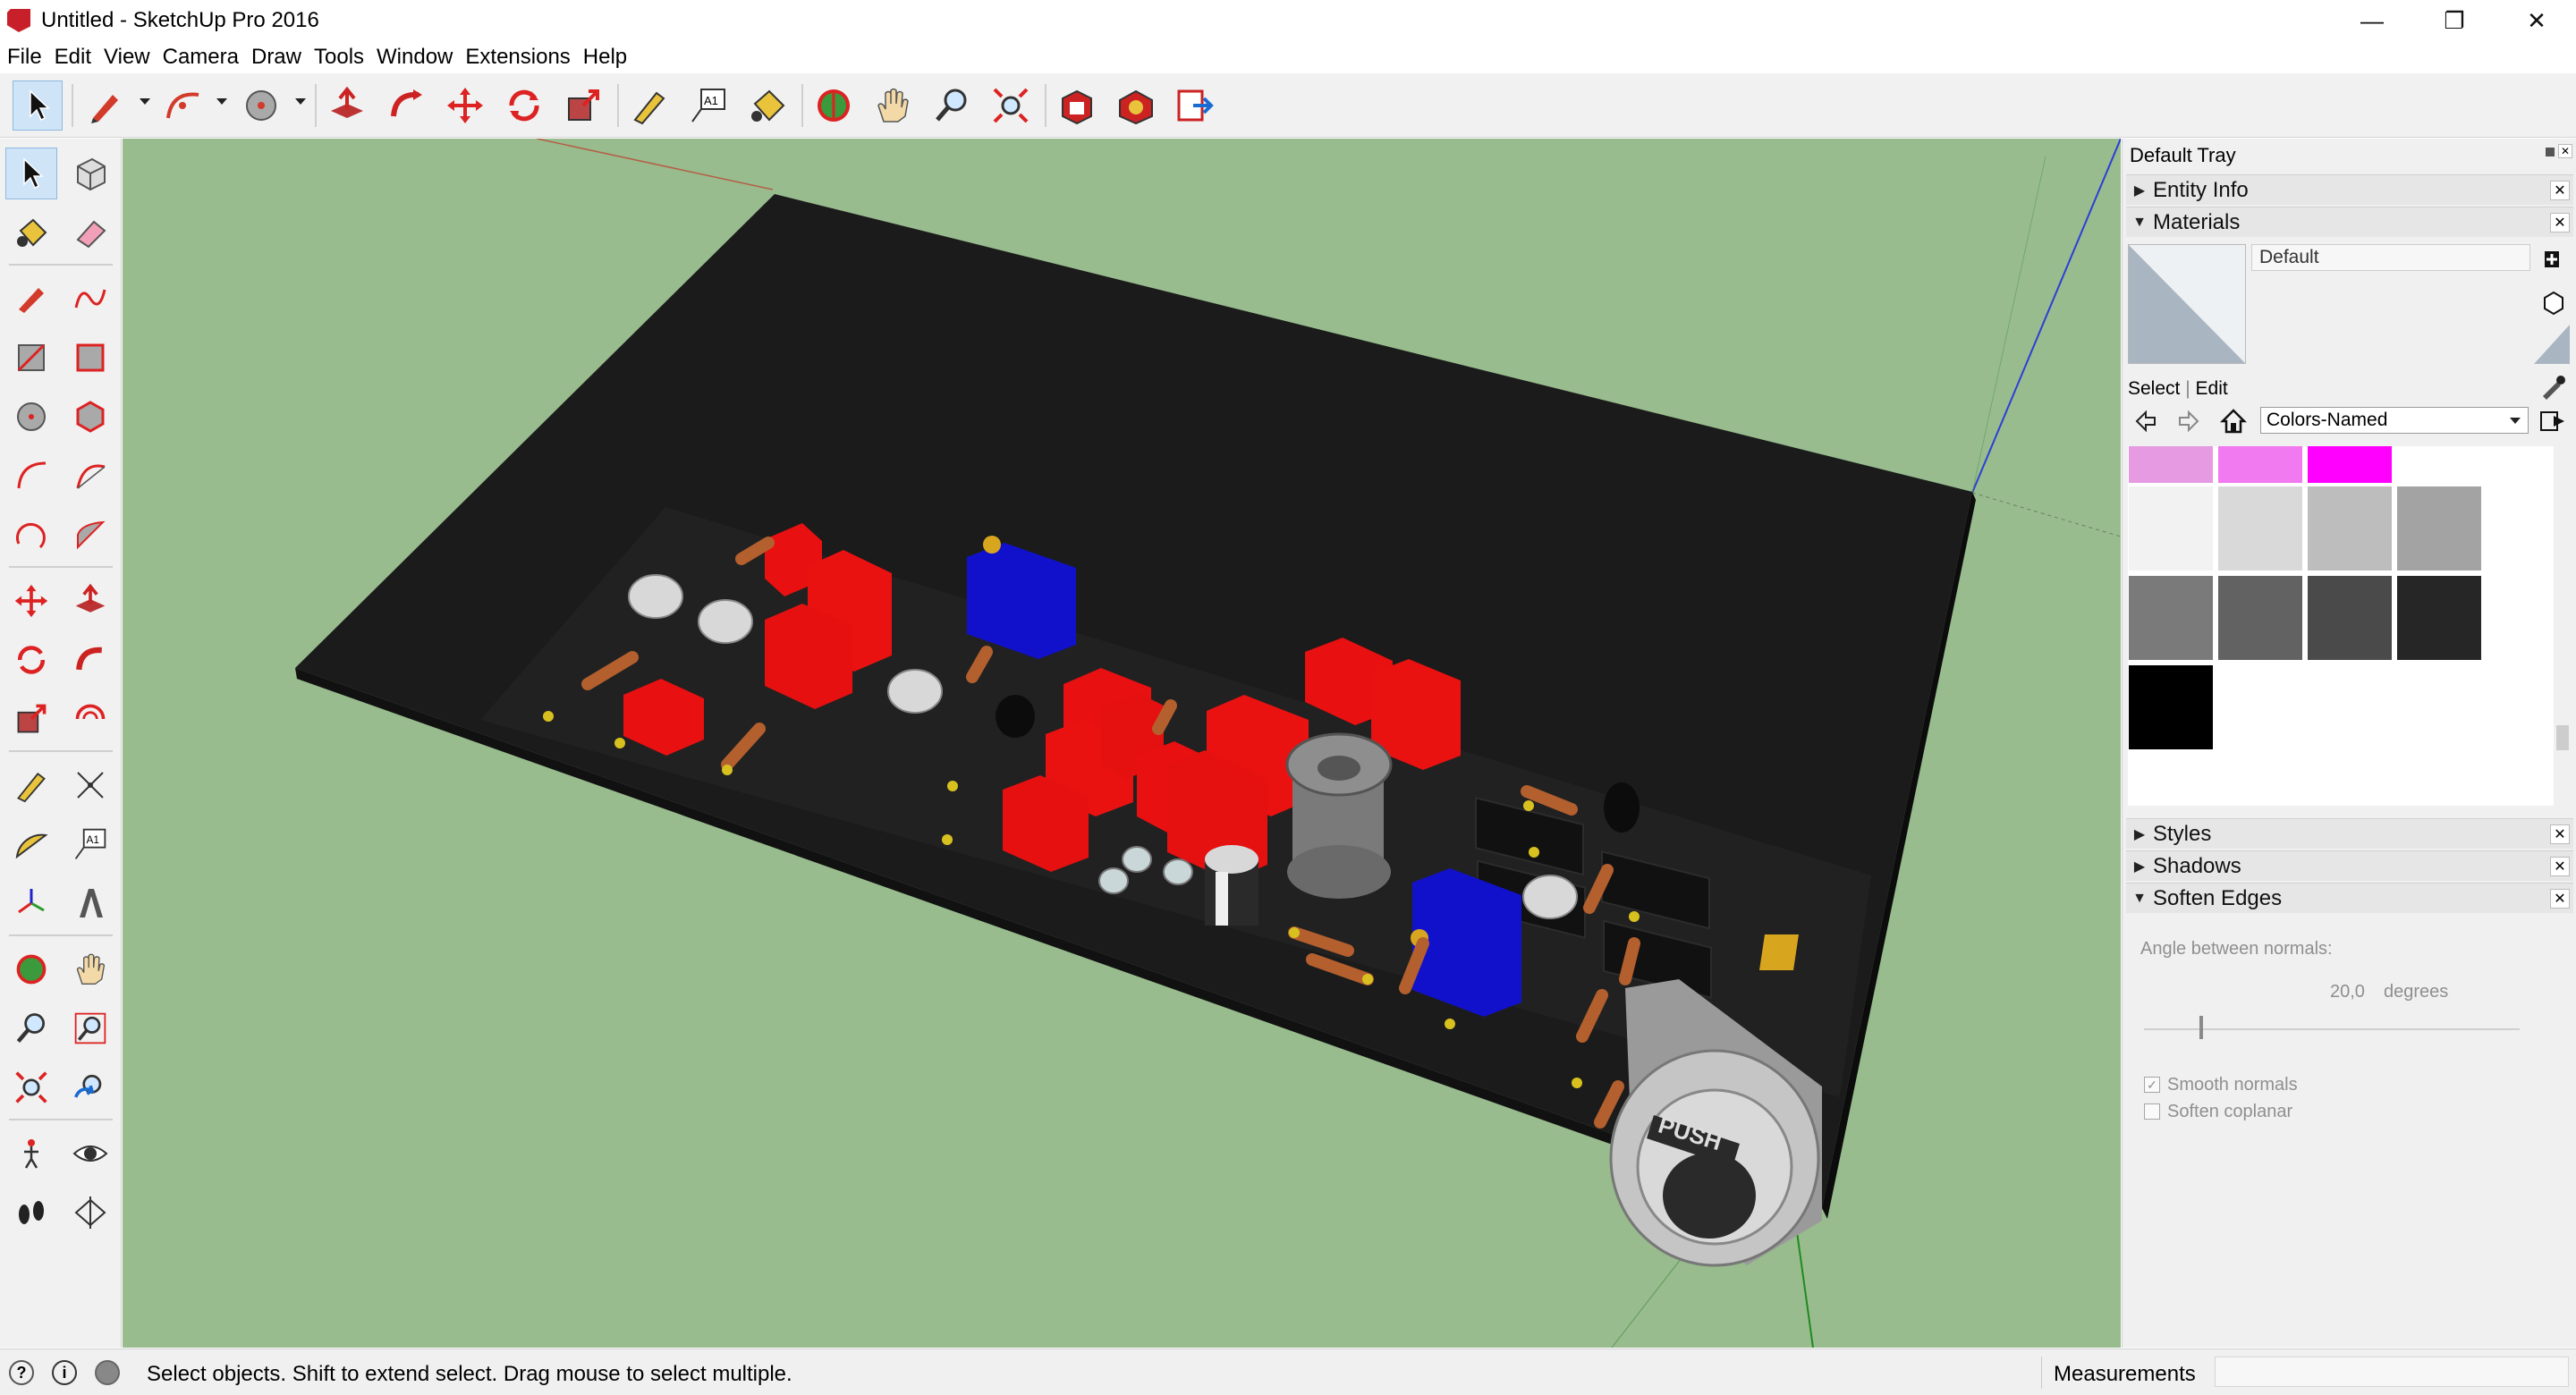  Describe the element at coordinates (90, 1213) in the screenshot. I see `section-plane-tool-button` at that location.